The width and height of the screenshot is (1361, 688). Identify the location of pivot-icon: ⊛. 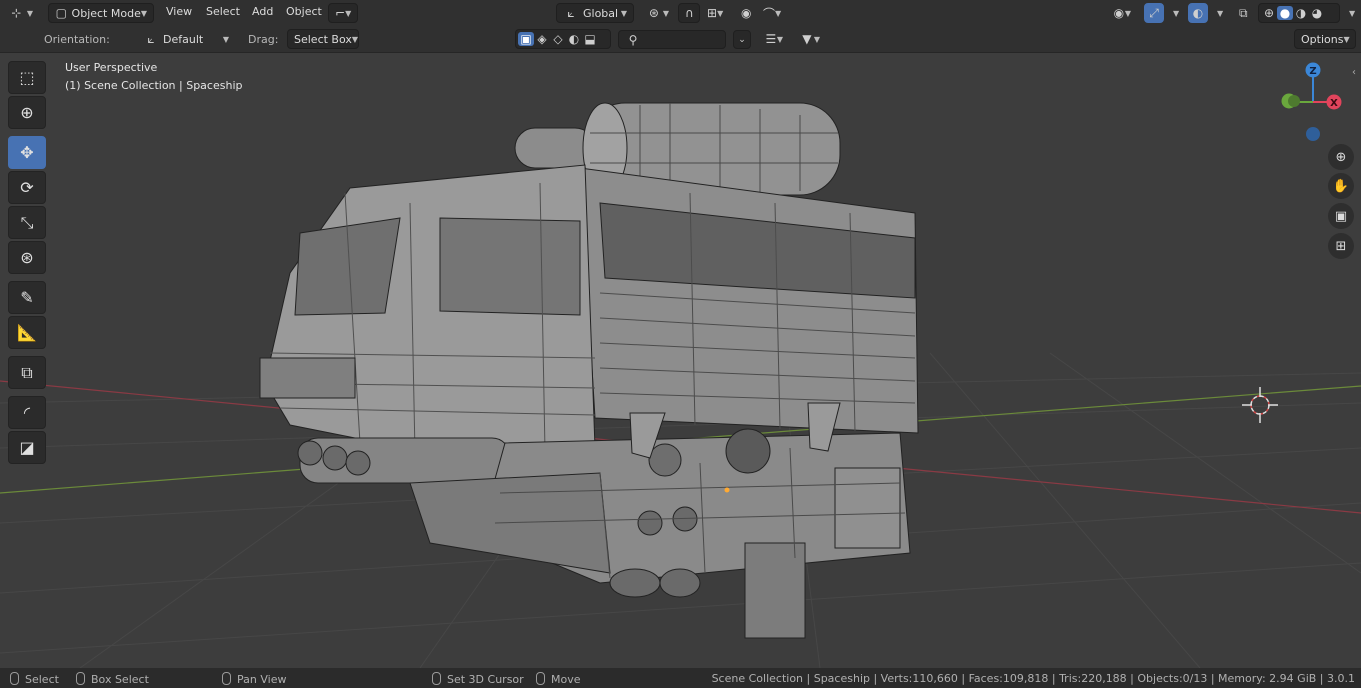
(653, 13).